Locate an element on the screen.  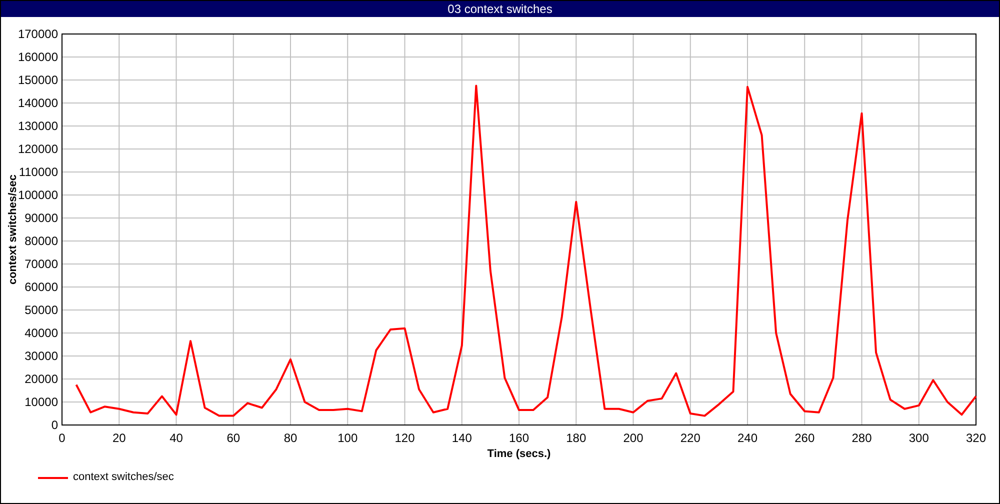
y-tick-label: 80000 is located at coordinates (41, 241).